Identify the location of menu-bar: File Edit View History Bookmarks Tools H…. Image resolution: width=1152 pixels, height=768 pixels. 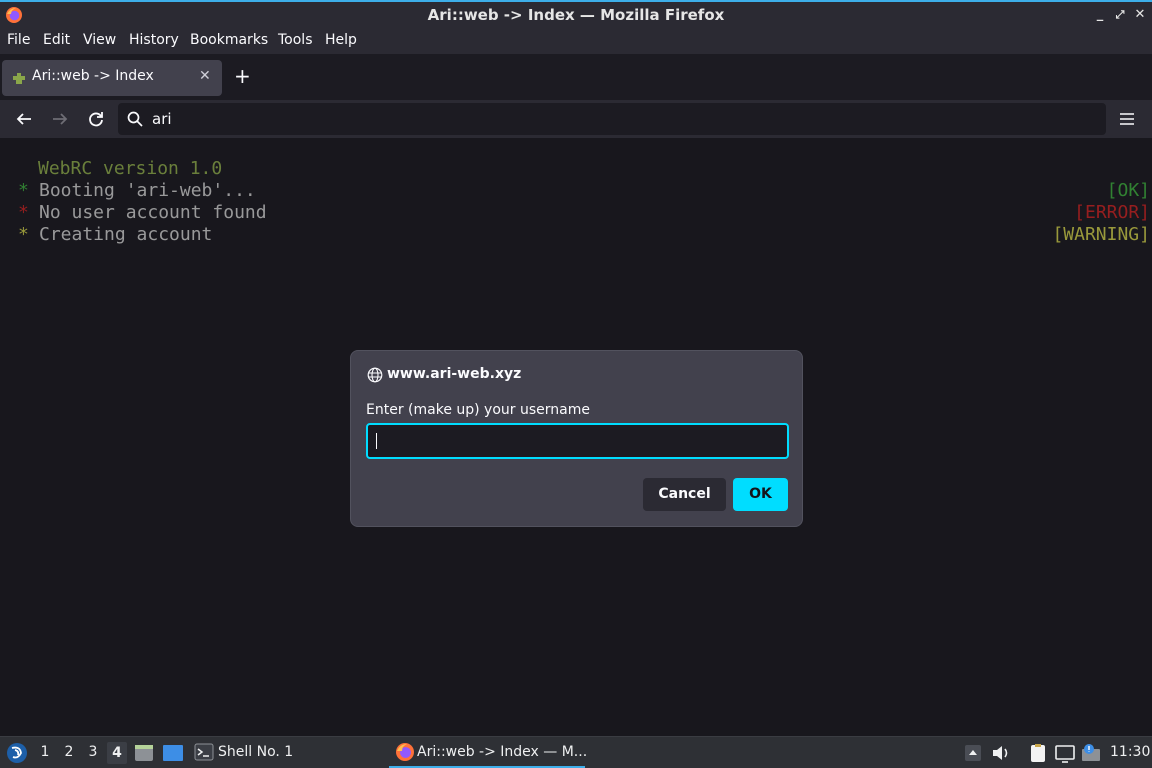
(576, 41).